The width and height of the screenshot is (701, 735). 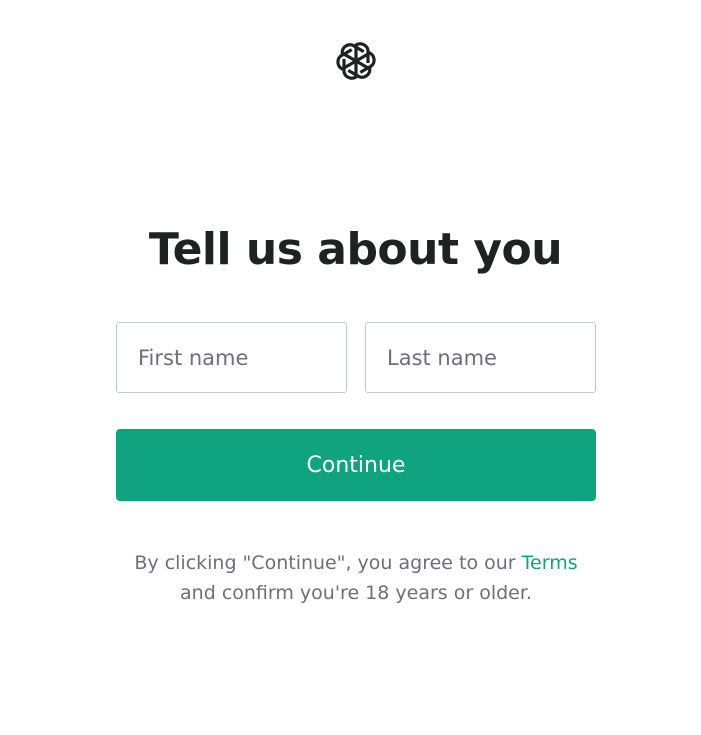 What do you see at coordinates (356, 61) in the screenshot?
I see `openai-logo-icon` at bounding box center [356, 61].